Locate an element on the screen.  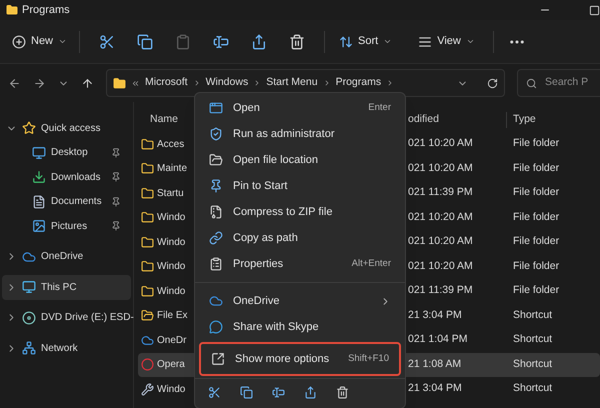
menu-label: Copy as path is located at coordinates (265, 238).